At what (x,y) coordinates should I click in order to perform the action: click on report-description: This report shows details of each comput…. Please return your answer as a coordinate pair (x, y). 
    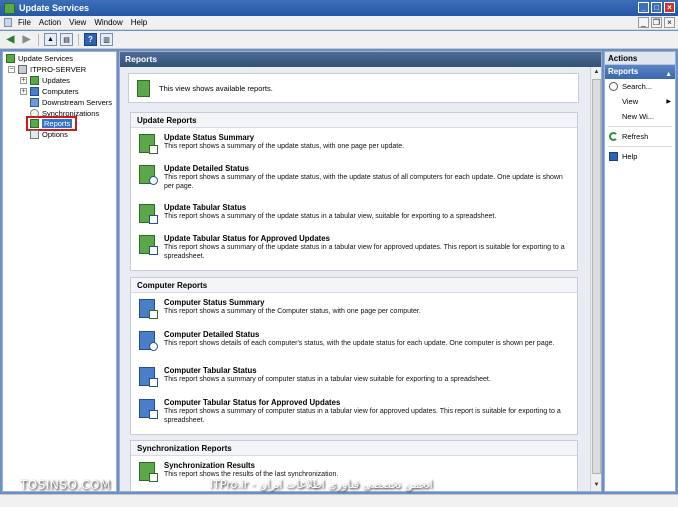
    Looking at the image, I should click on (359, 343).